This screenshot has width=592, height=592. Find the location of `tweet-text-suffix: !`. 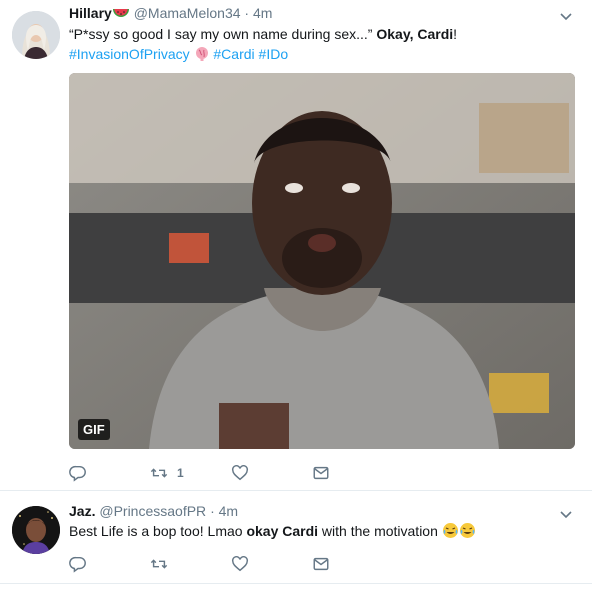

tweet-text-suffix: ! is located at coordinates (455, 34).